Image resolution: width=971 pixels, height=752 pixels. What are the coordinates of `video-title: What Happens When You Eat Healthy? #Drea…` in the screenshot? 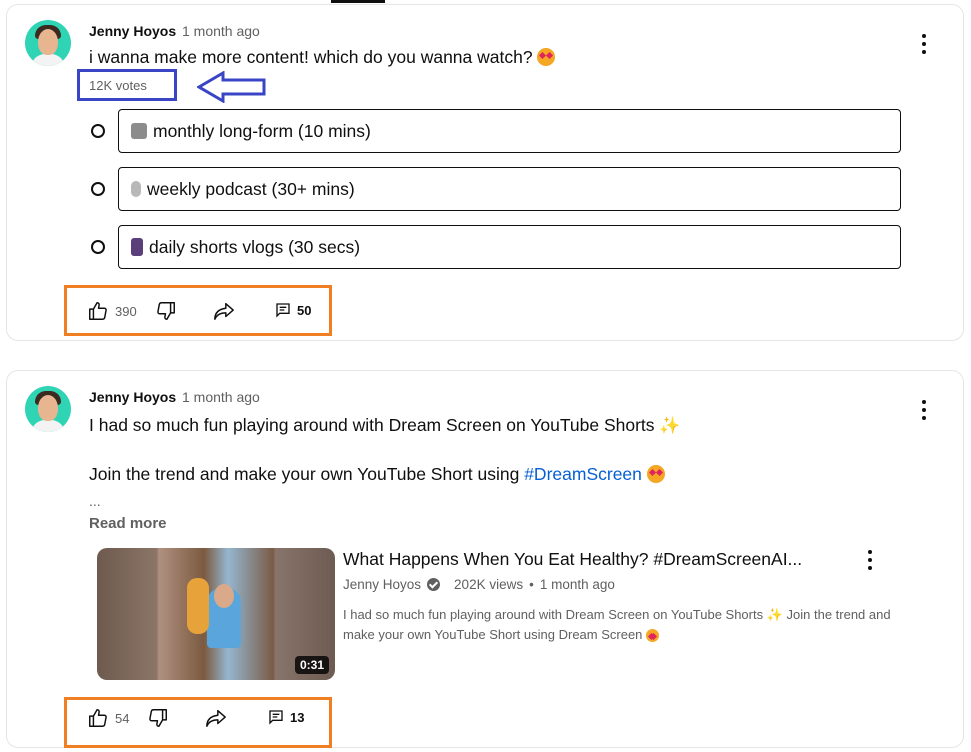 It's located at (572, 559).